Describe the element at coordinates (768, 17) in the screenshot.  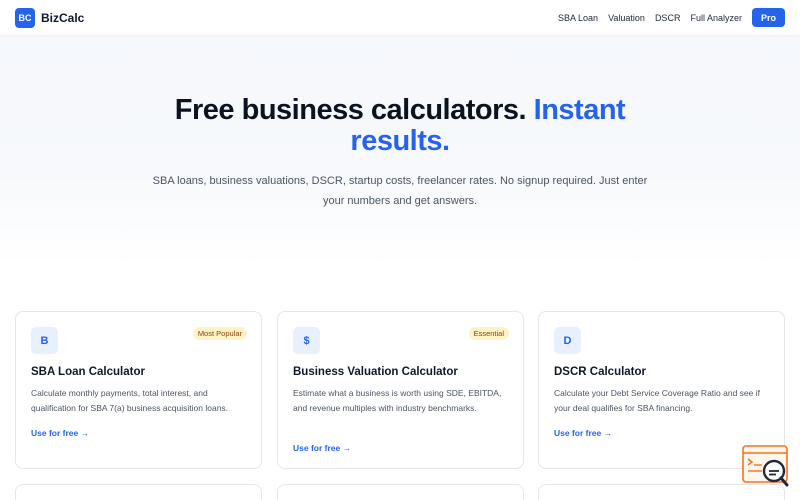
I see `pro-button: Pro` at that location.